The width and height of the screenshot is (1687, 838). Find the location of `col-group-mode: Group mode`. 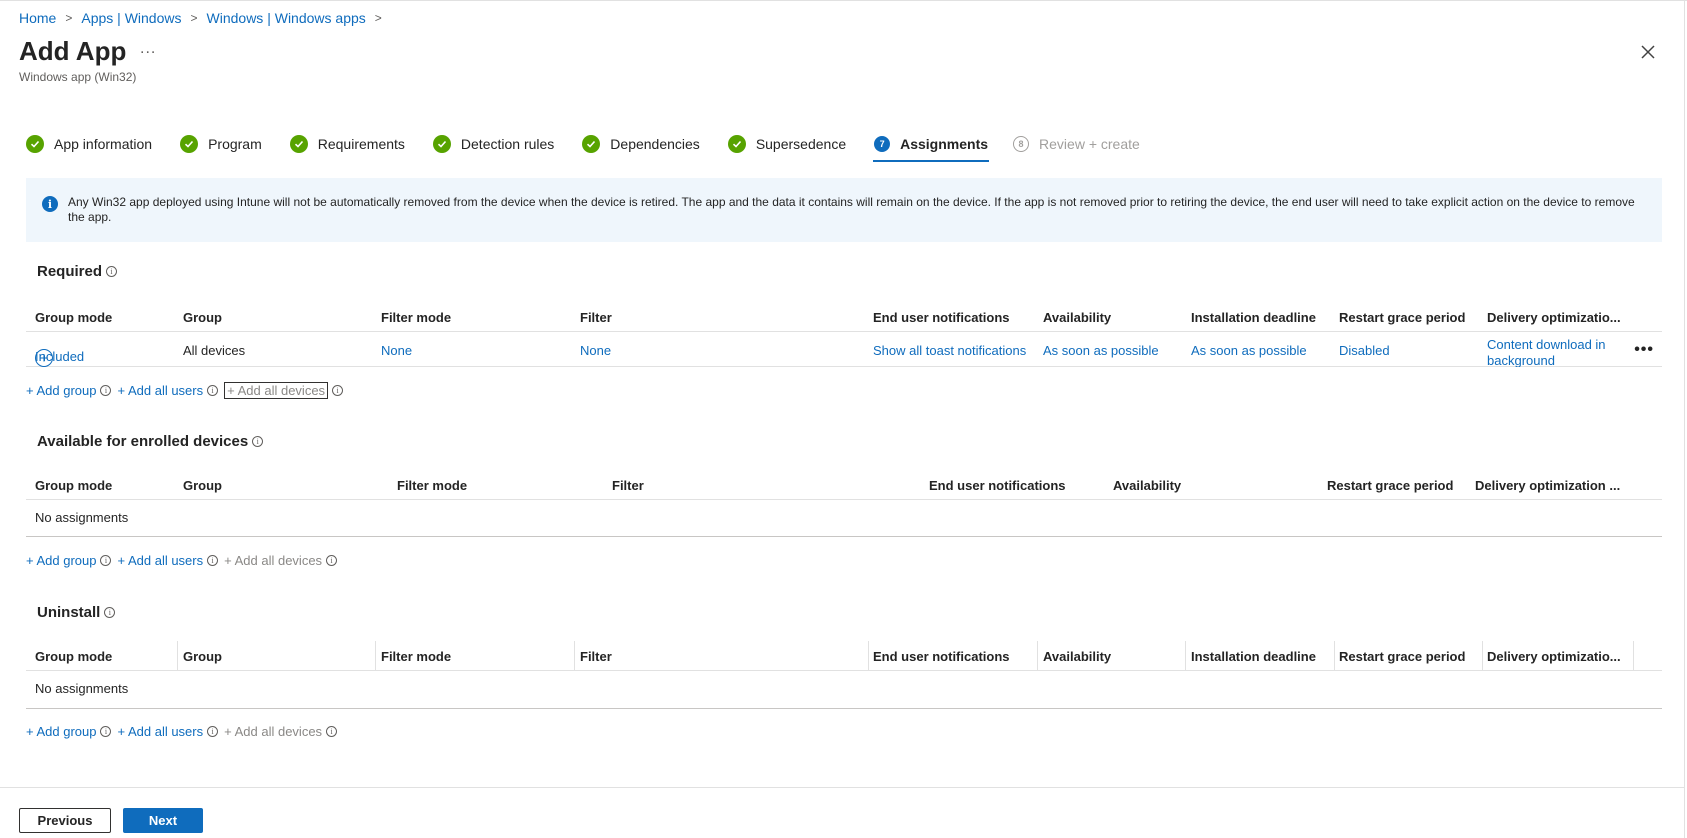

col-group-mode: Group mode is located at coordinates (74, 656).